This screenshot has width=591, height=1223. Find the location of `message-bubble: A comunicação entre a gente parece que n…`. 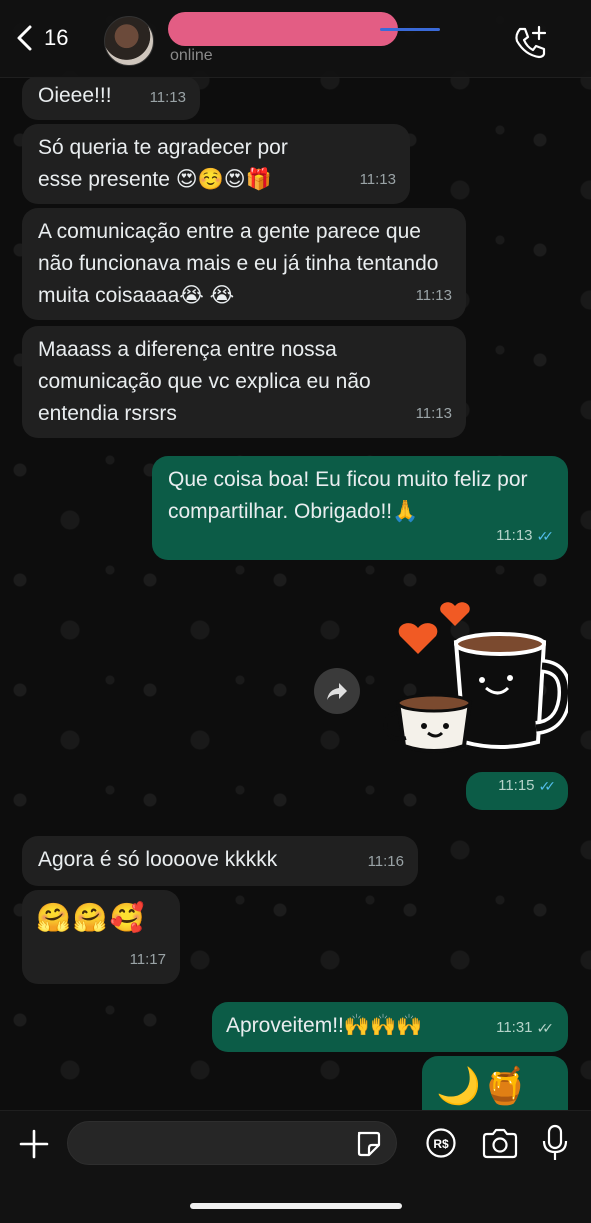

message-bubble: A comunicação entre a gente parece que n… is located at coordinates (244, 264).